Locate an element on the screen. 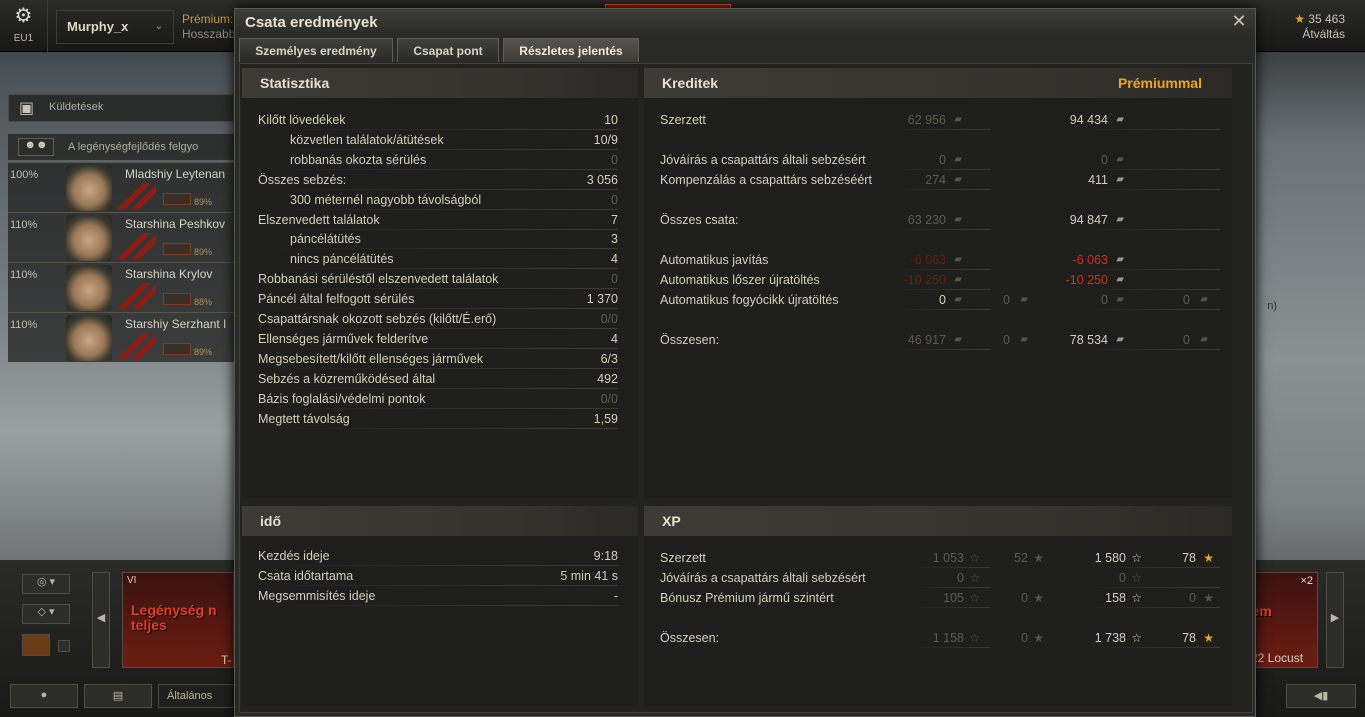 This screenshot has height=717, width=1365. crew-group-icon: ☻☻ is located at coordinates (36, 147).